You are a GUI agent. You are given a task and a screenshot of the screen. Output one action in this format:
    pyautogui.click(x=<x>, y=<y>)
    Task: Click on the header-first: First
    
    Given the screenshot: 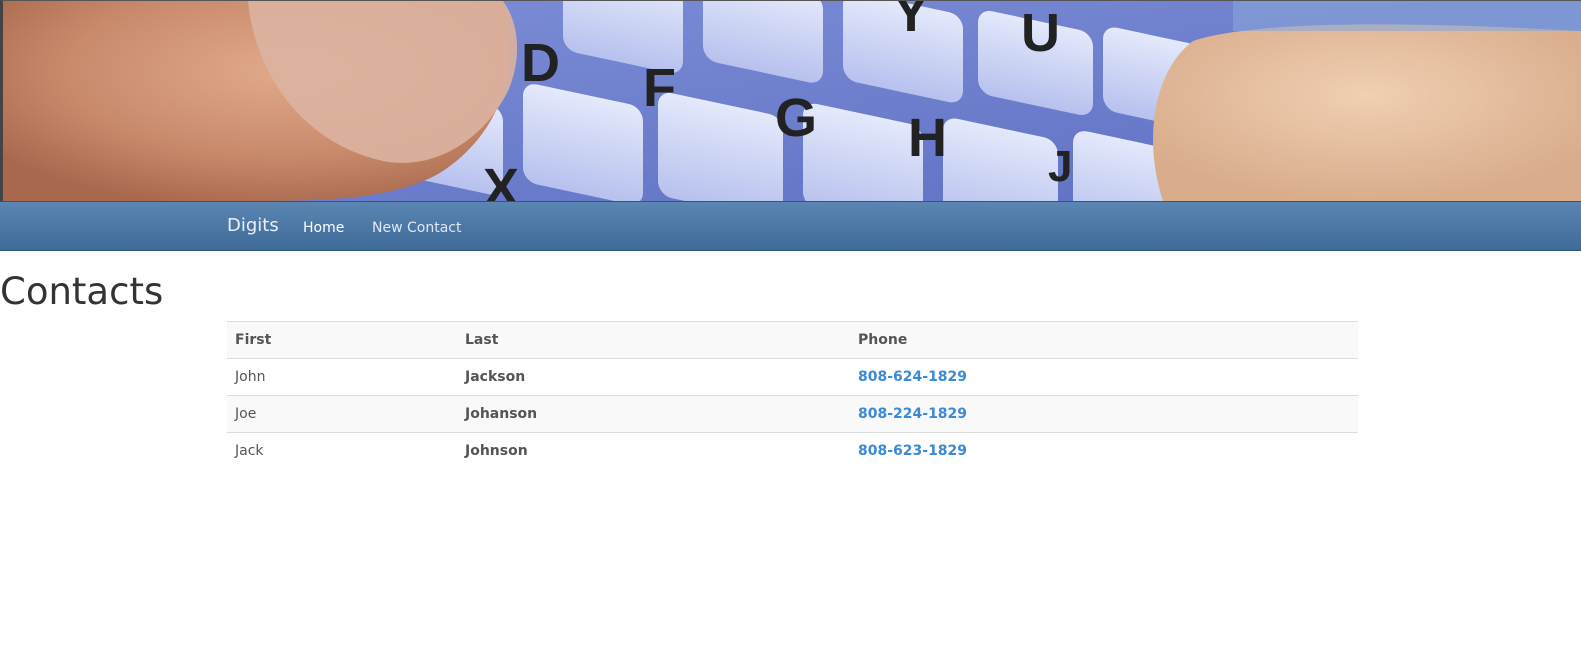 What is the action you would take?
    pyautogui.click(x=342, y=340)
    